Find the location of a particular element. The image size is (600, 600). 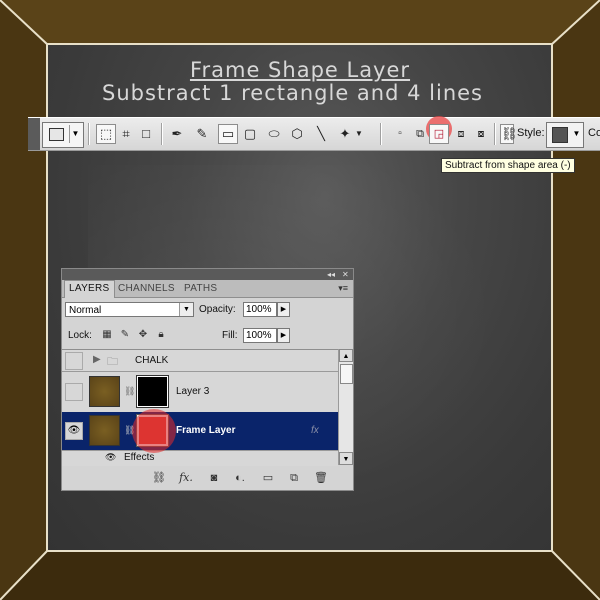

shape-layers-icon: ⬚ is located at coordinates (106, 134).